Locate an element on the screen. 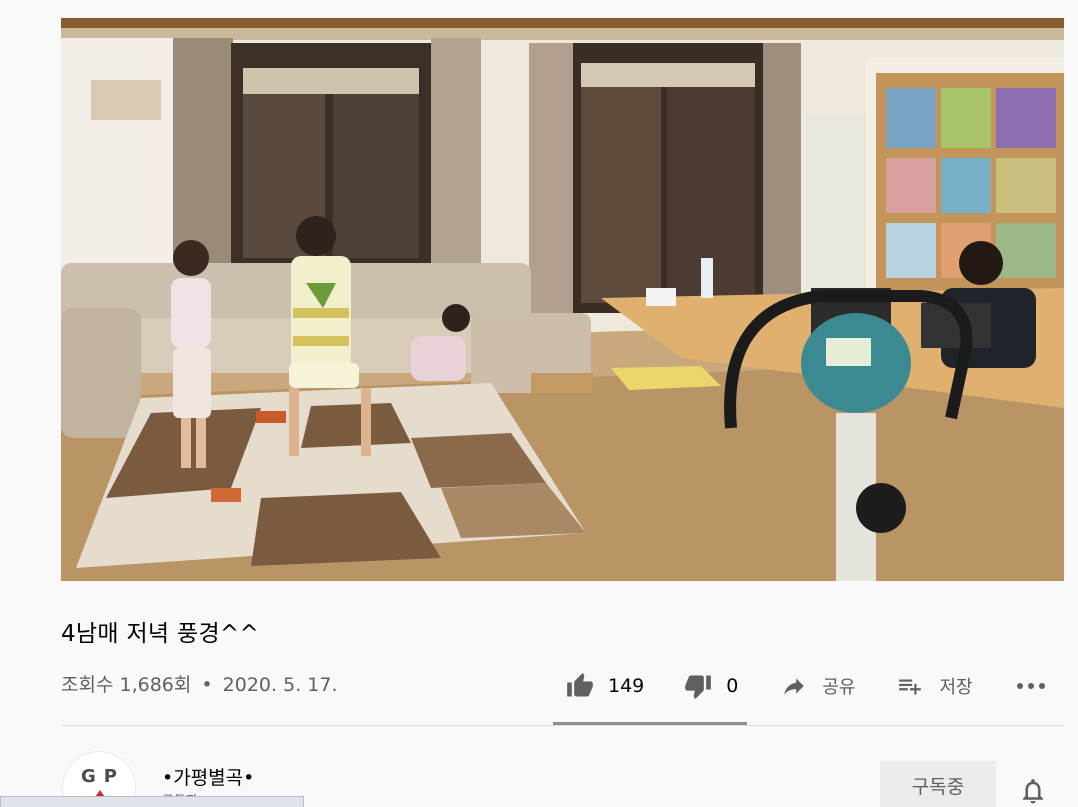  notification-bell-button is located at coordinates (1033, 791).